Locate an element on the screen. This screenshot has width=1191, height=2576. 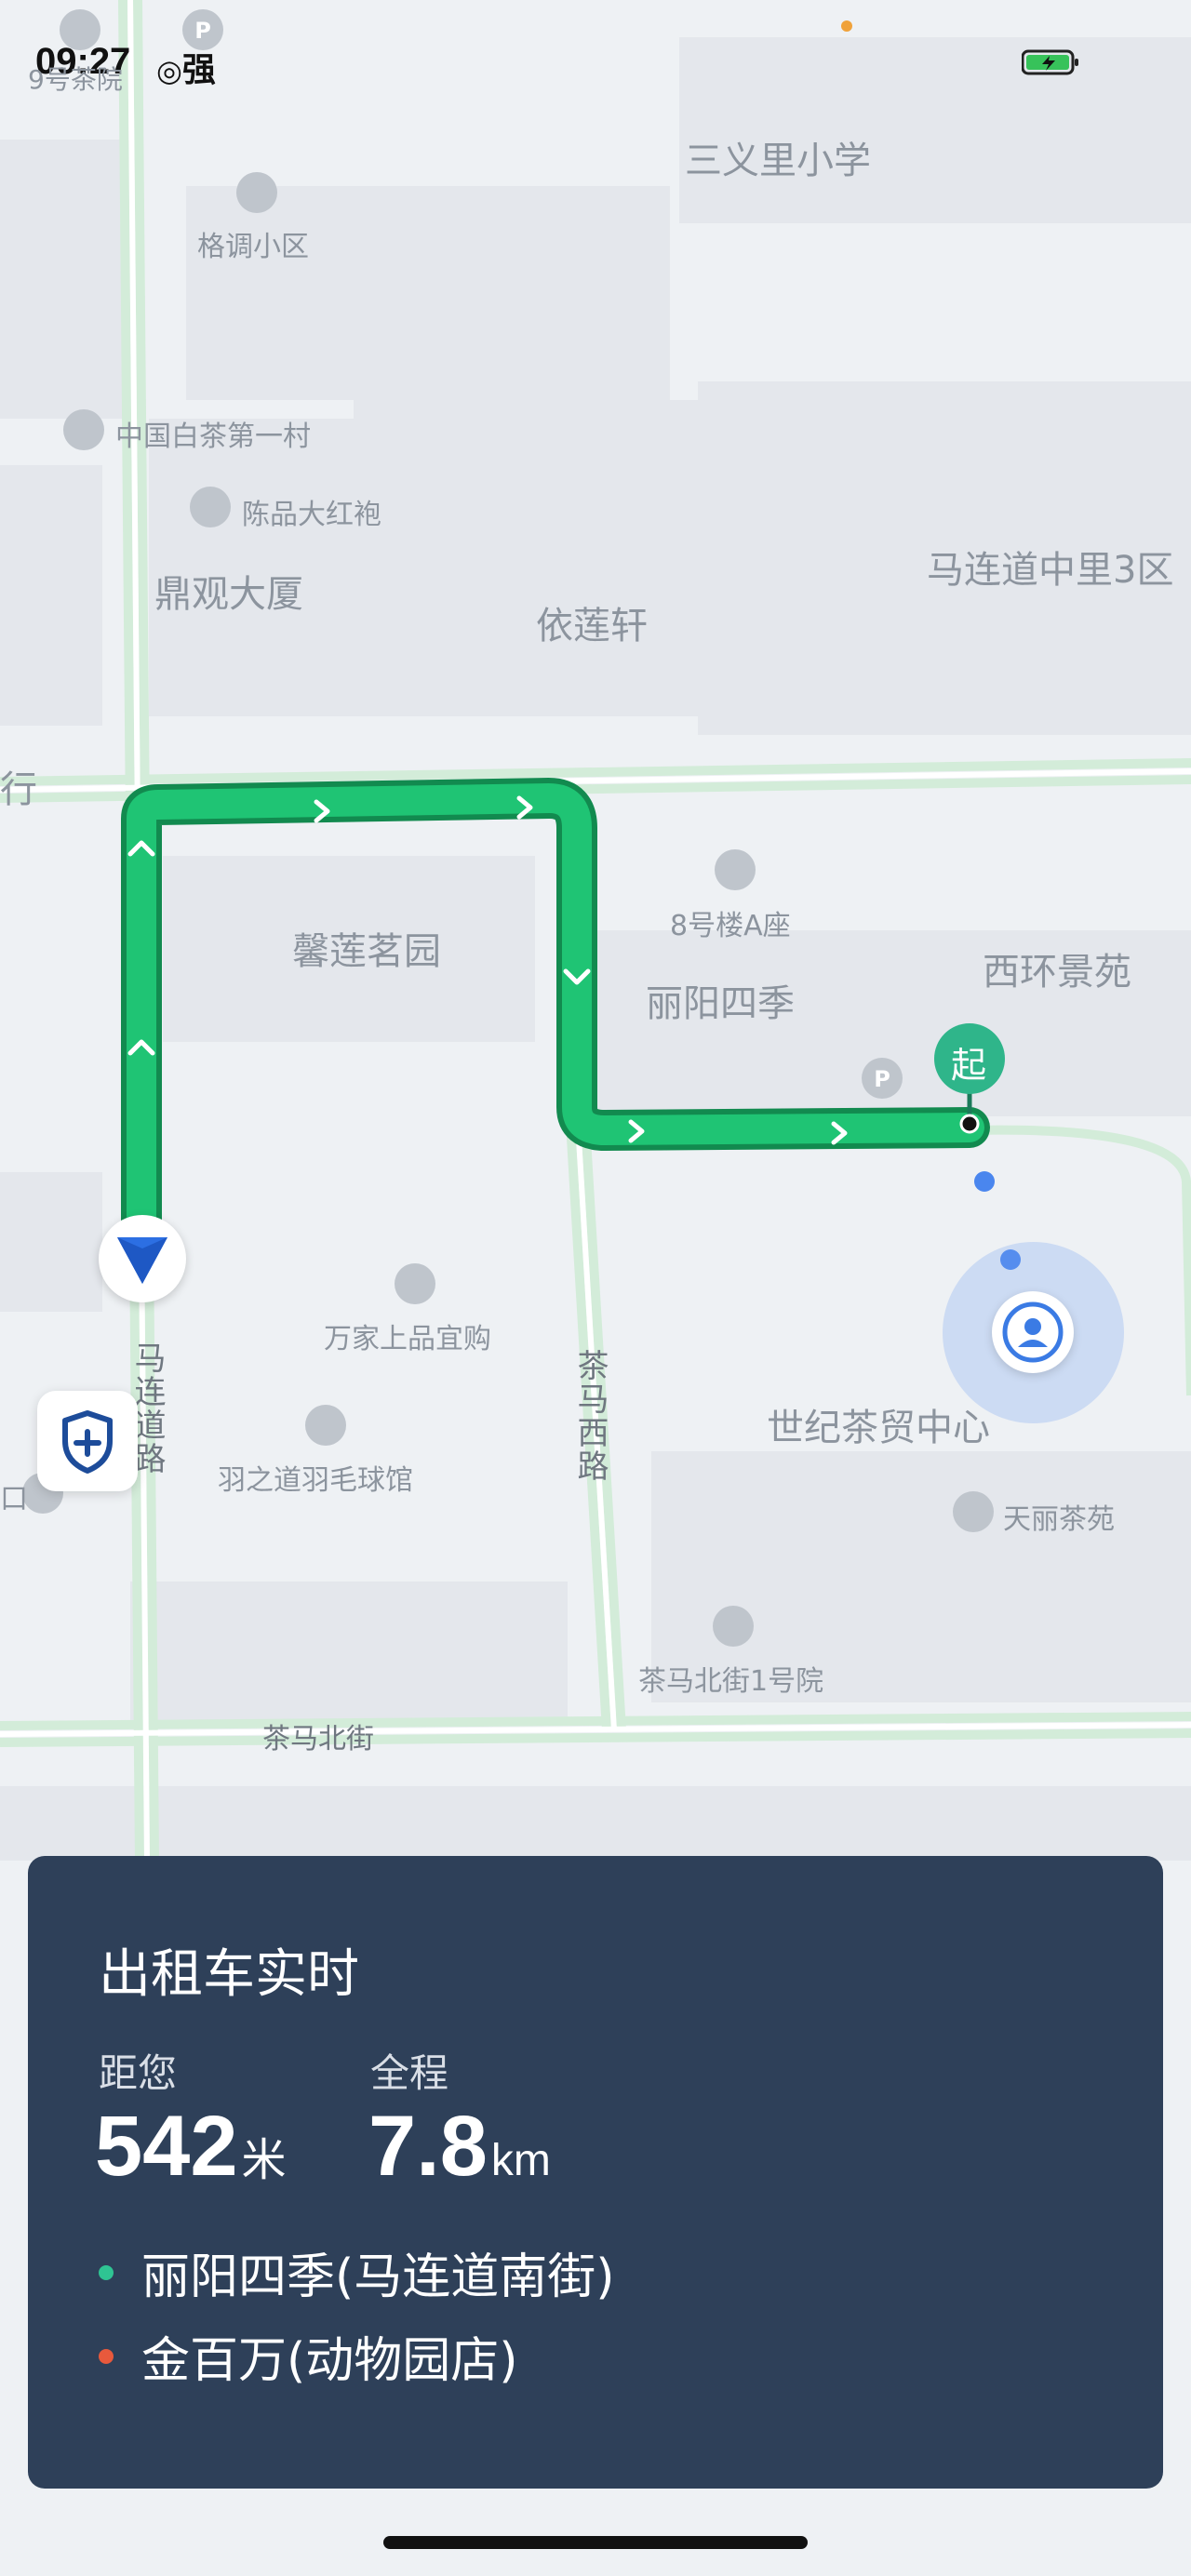
shield-plus-icon is located at coordinates (87, 1442).